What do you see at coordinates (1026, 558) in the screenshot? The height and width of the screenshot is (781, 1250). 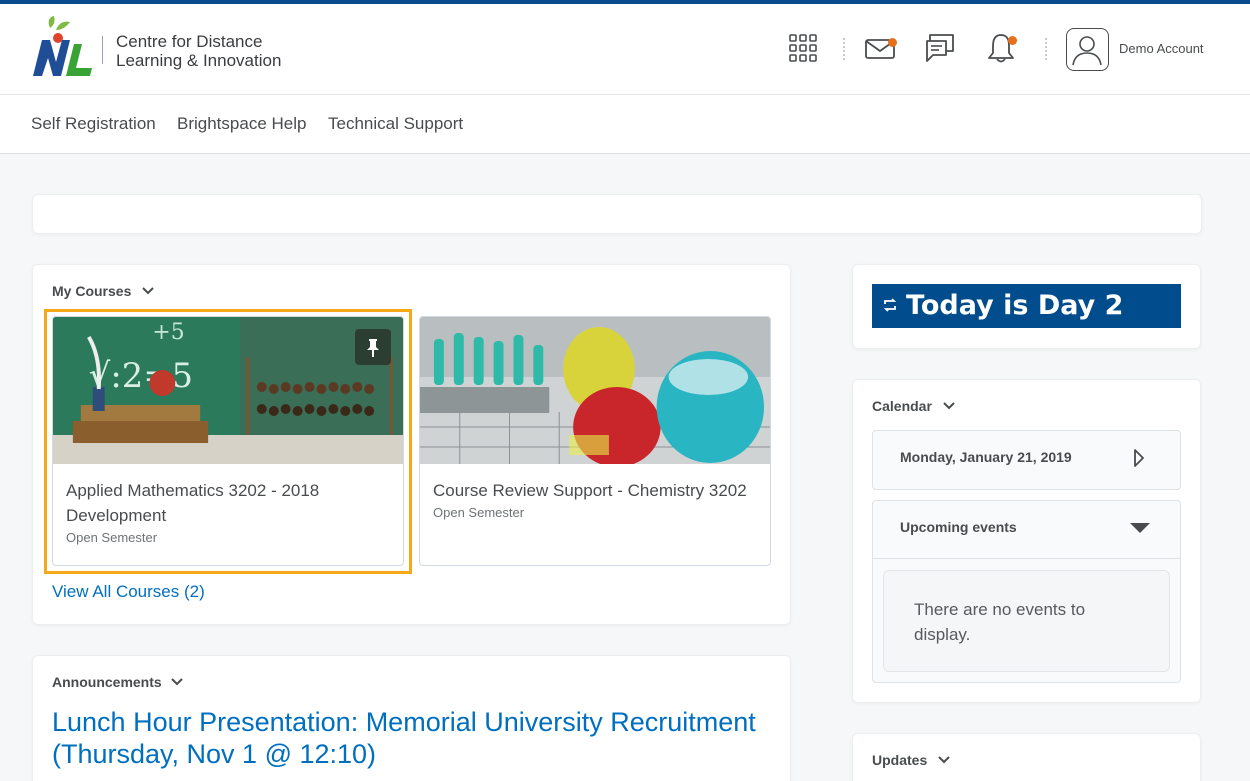 I see `divider` at bounding box center [1026, 558].